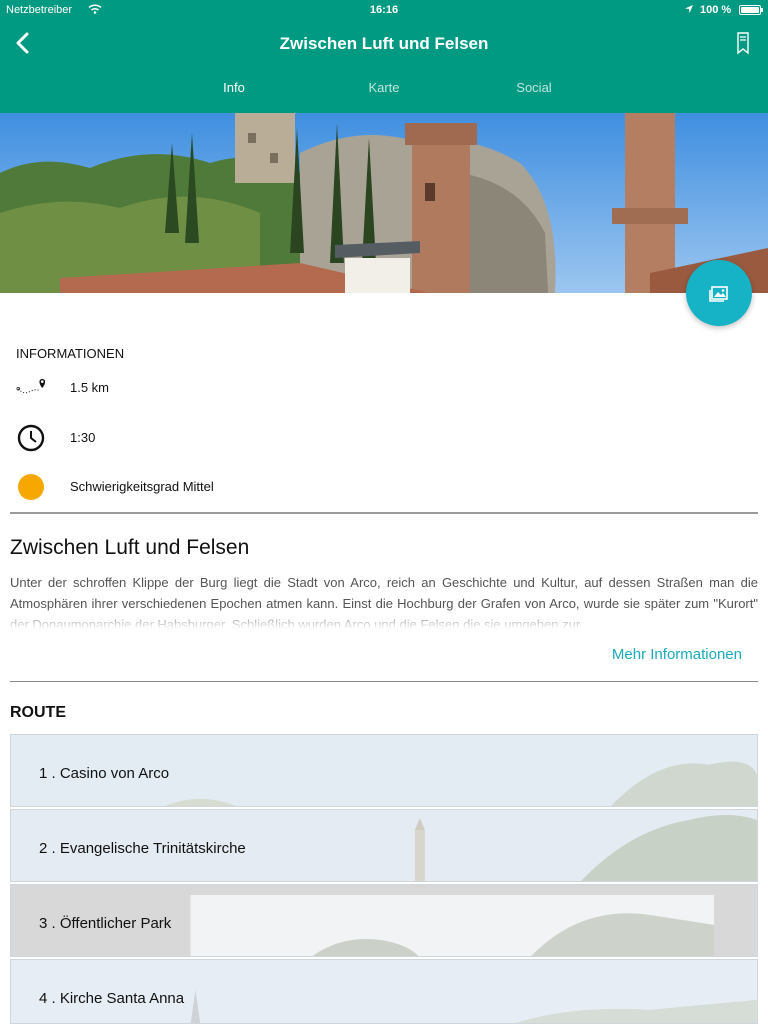  Describe the element at coordinates (90, 387) in the screenshot. I see `distance-value: 1.5 km` at that location.